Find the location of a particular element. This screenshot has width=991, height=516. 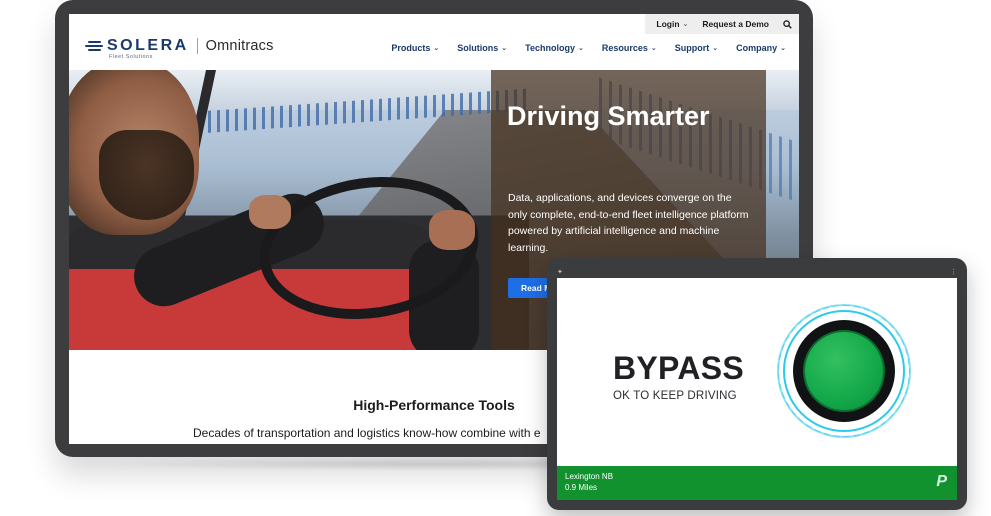

nav-products: Products ⌄ is located at coordinates (415, 48).